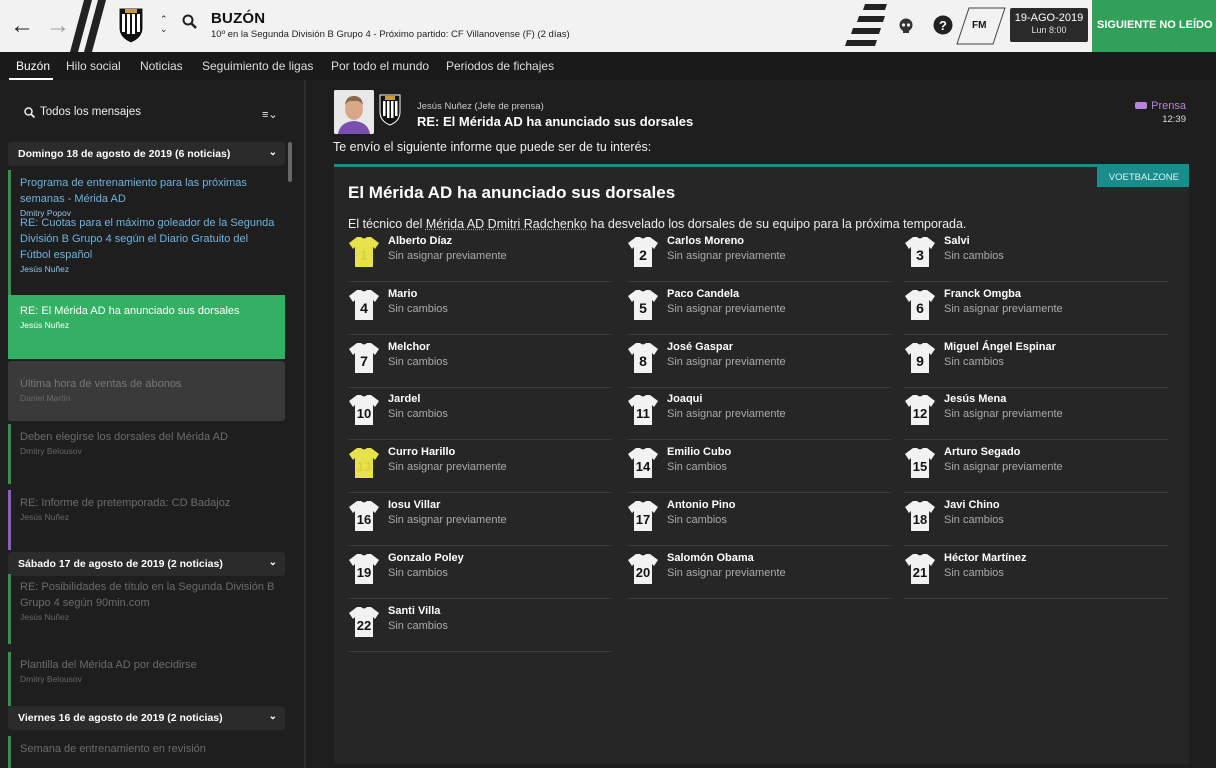 The image size is (1216, 768). Describe the element at coordinates (979, 25) in the screenshot. I see `fm-logo-label: FM` at that location.